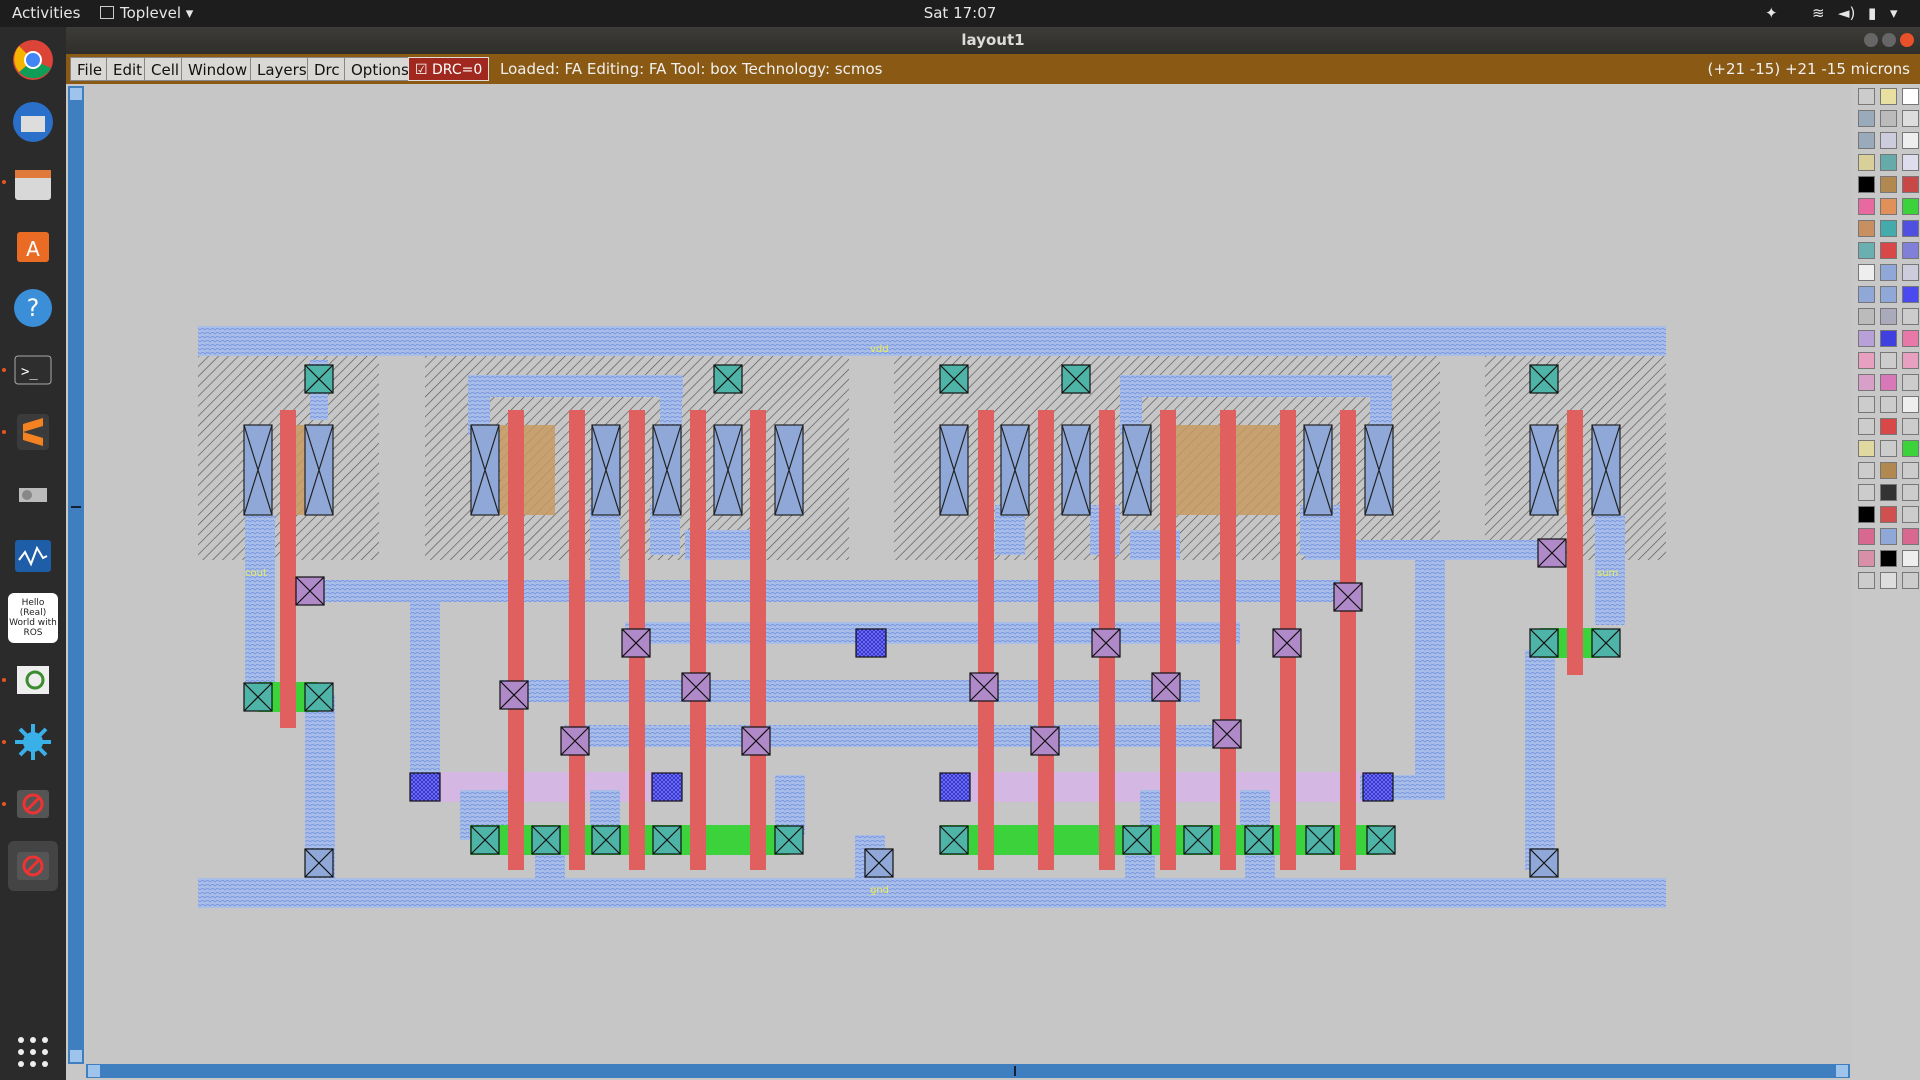 The width and height of the screenshot is (1920, 1080). Describe the element at coordinates (33, 494) in the screenshot. I see `system-tools-icon` at that location.